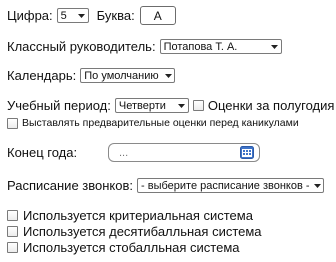 The height and width of the screenshot is (262, 336). Describe the element at coordinates (131, 247) in the screenshot. I see `hundred-point-system-label: Используется стобалльная система` at that location.